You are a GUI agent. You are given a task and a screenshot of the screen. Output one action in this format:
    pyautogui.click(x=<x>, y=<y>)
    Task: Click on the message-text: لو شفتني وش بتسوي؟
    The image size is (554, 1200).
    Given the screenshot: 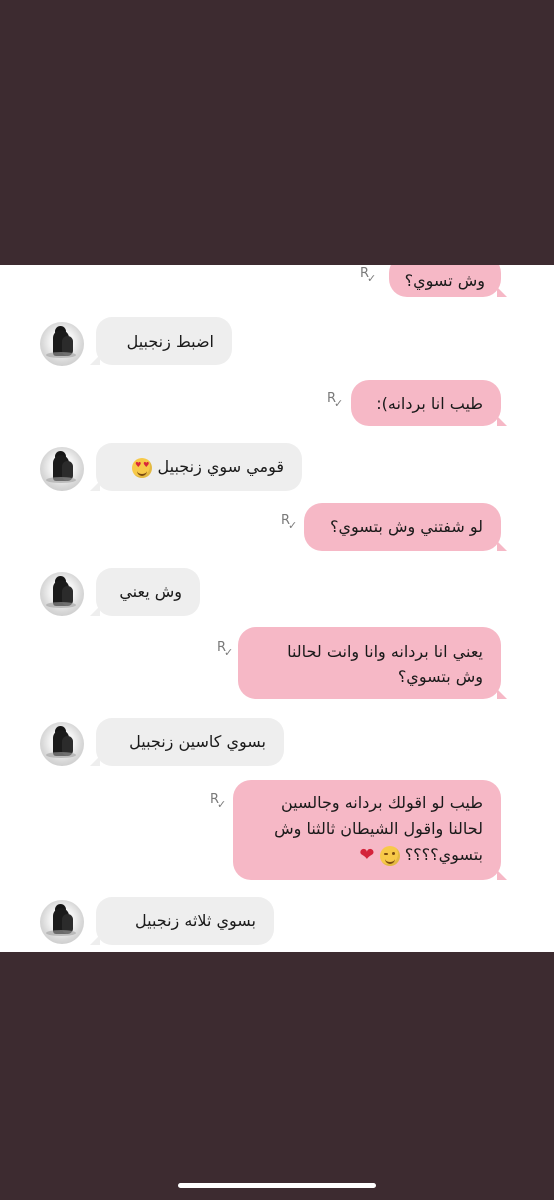 What is the action you would take?
    pyautogui.click(x=406, y=526)
    